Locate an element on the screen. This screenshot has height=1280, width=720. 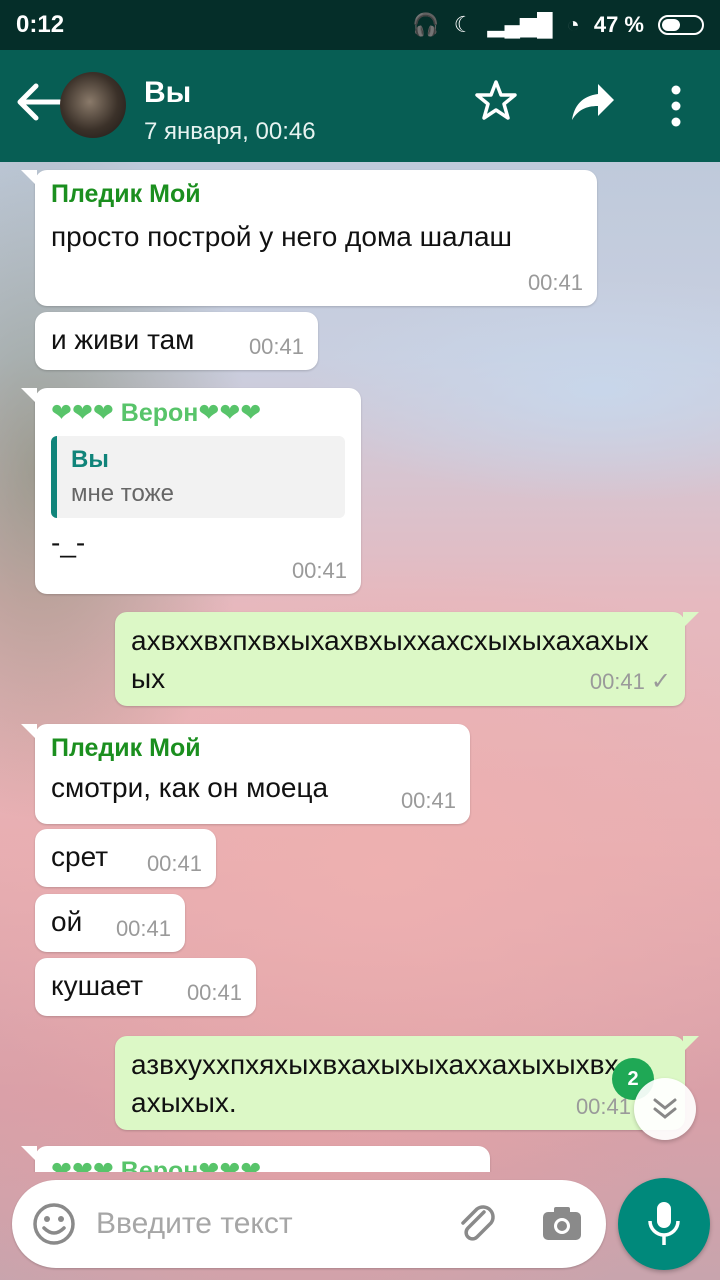
message-input is located at coordinates (266, 1224).